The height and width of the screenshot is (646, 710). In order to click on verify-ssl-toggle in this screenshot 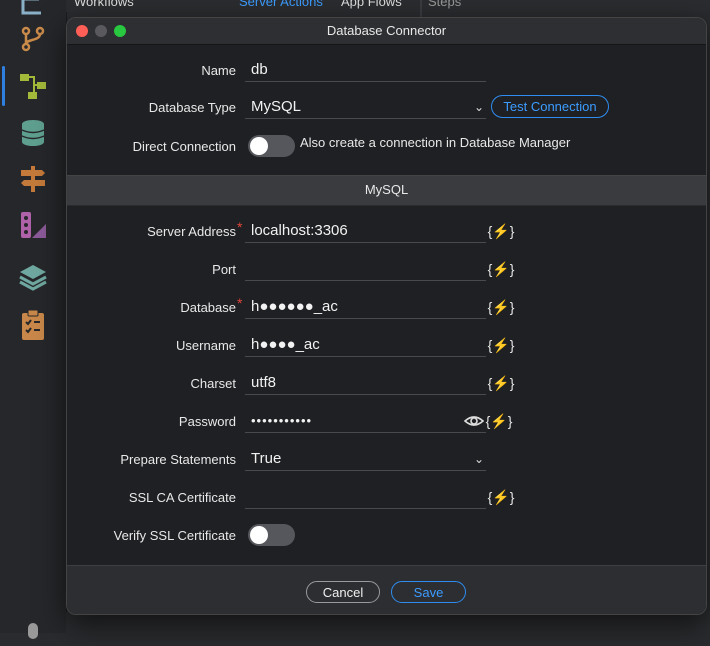, I will do `click(271, 535)`.